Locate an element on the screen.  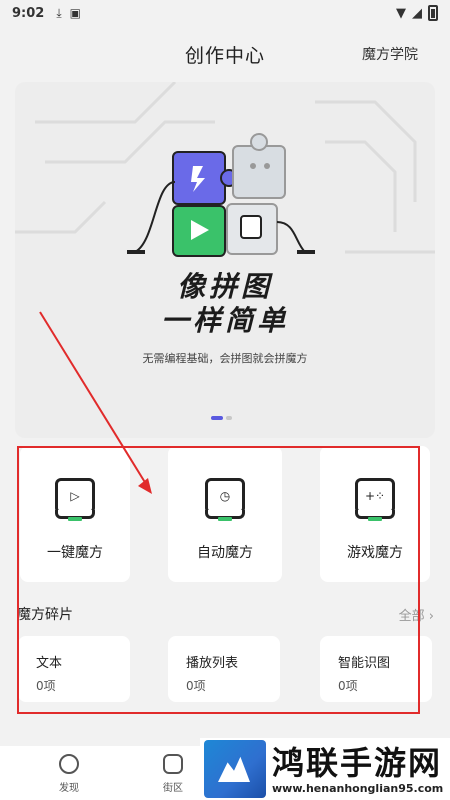
annotation-arrow is located at coordinates (95, 402).